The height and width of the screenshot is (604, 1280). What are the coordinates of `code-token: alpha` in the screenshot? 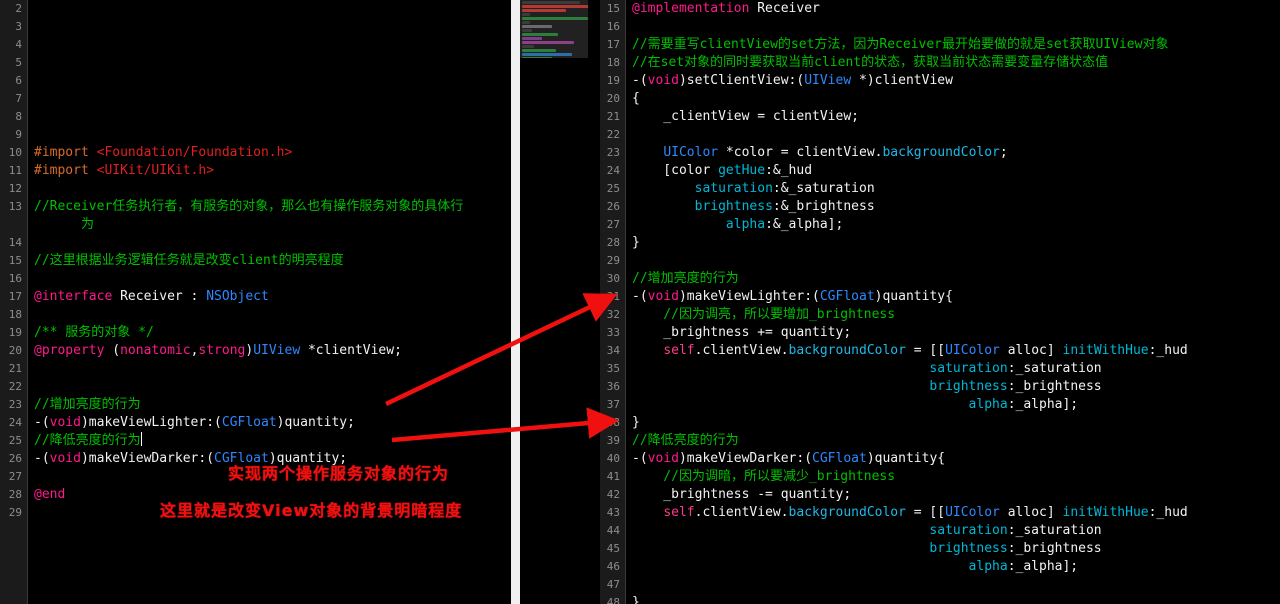 It's located at (988, 404).